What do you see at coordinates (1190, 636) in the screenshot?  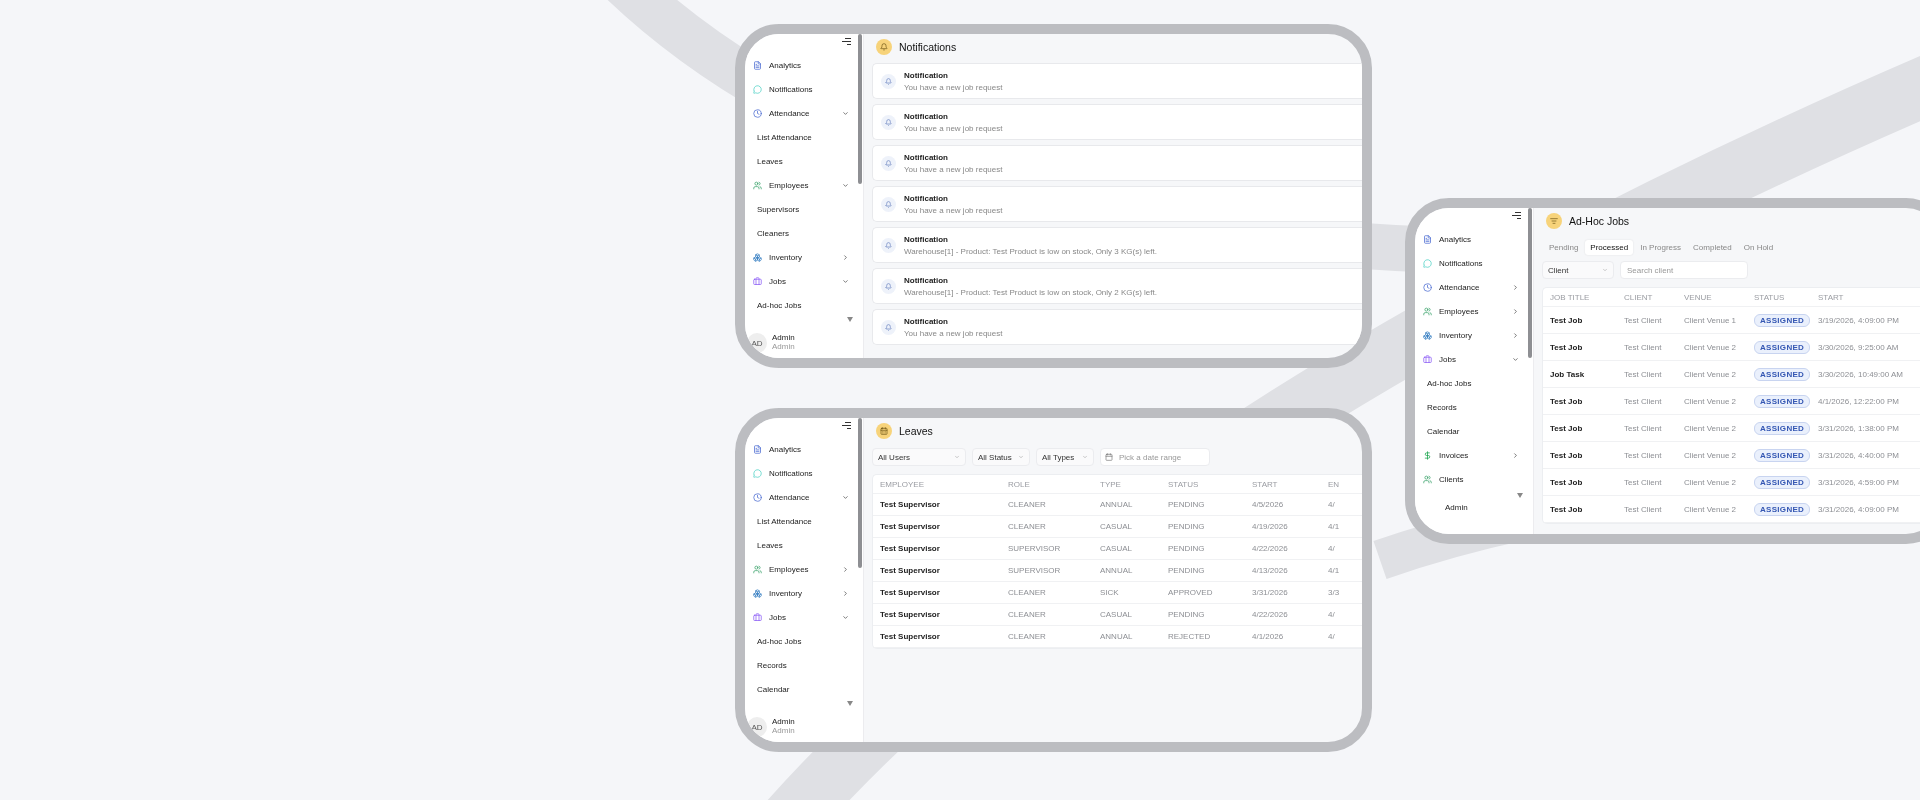 I see `table-cell-text: REJECTED` at bounding box center [1190, 636].